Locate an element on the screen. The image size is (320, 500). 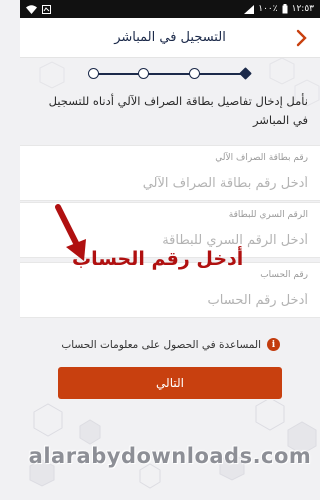
app-header: التسجيل في المباشر is located at coordinates (170, 38).